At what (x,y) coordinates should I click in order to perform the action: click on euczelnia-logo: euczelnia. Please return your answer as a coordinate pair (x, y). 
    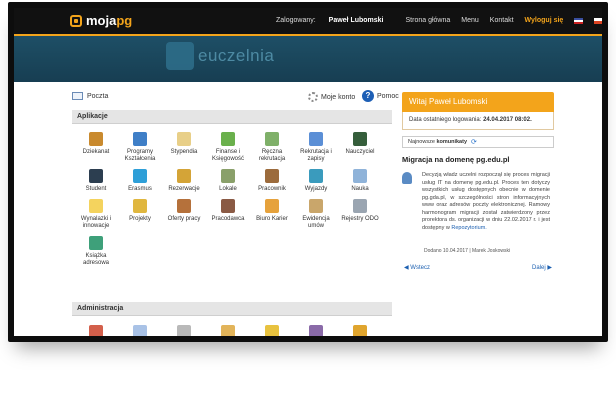
    Looking at the image, I should click on (220, 56).